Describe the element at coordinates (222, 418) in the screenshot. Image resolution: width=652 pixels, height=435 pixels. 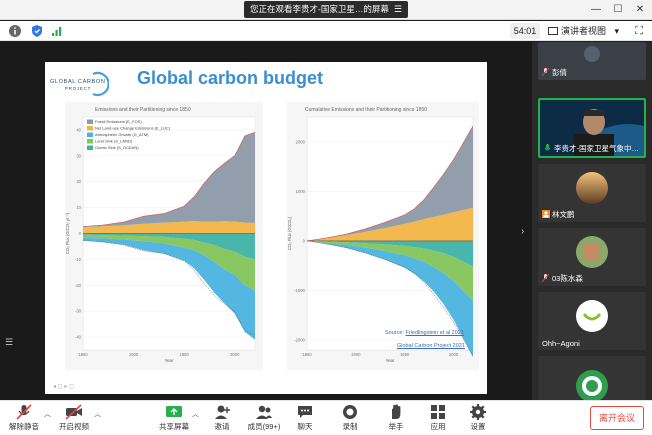
I see `invite-button: 邀请` at that location.